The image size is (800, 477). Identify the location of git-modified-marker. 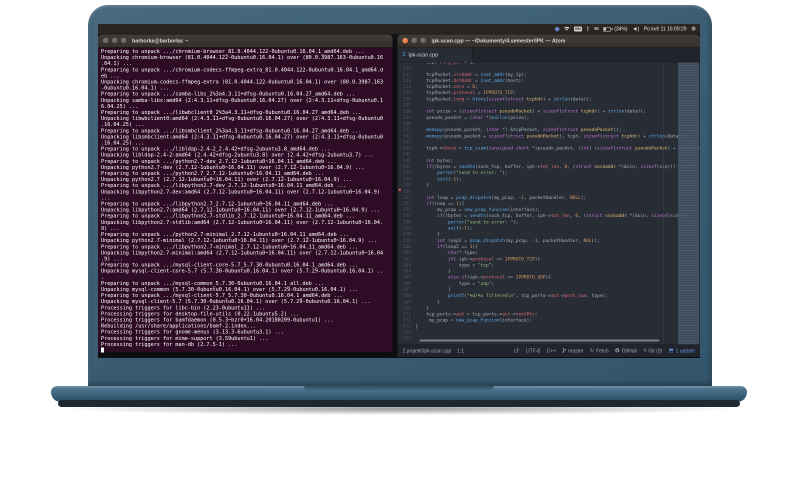
(399, 189).